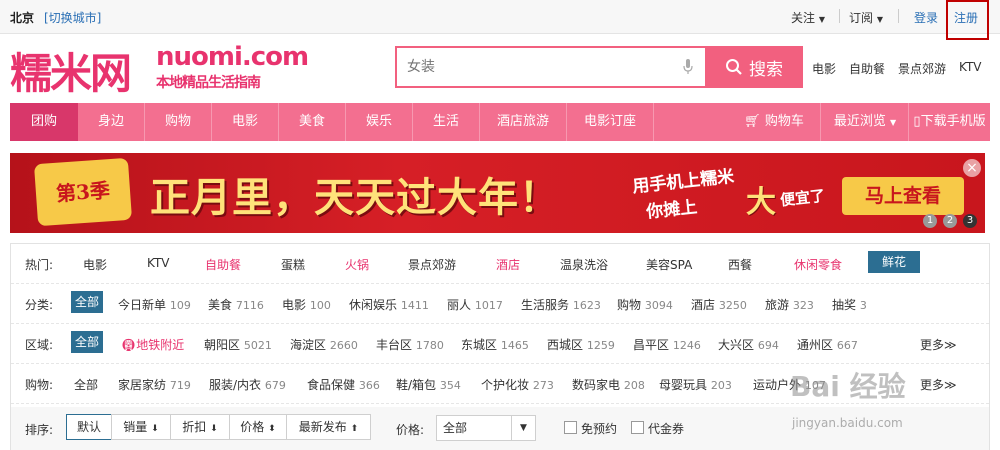 This screenshot has height=450, width=1000. What do you see at coordinates (245, 122) in the screenshot?
I see `nav-tab-movie: 电影` at bounding box center [245, 122].